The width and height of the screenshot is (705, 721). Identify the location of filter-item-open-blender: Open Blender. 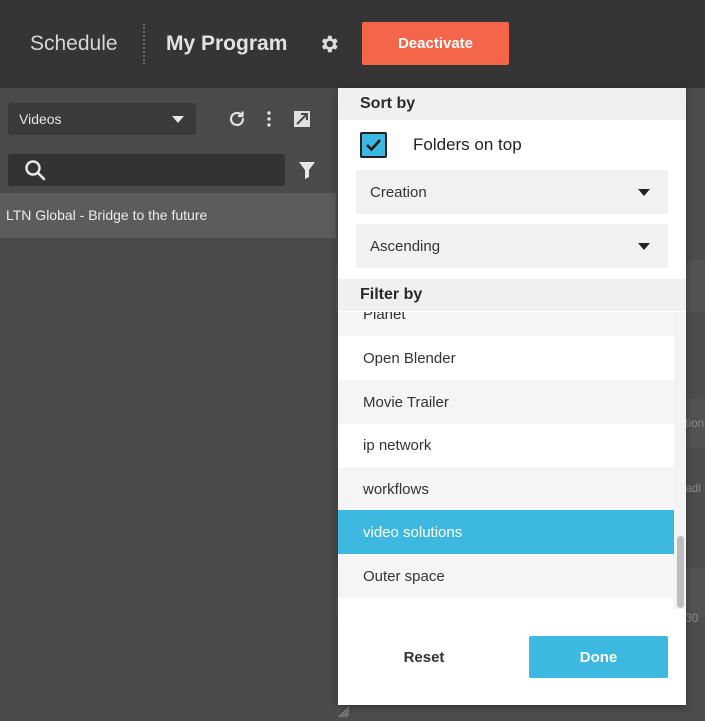
(506, 358).